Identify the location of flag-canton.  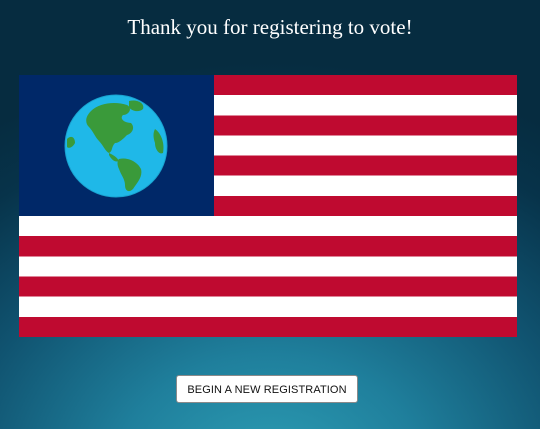
(116, 145).